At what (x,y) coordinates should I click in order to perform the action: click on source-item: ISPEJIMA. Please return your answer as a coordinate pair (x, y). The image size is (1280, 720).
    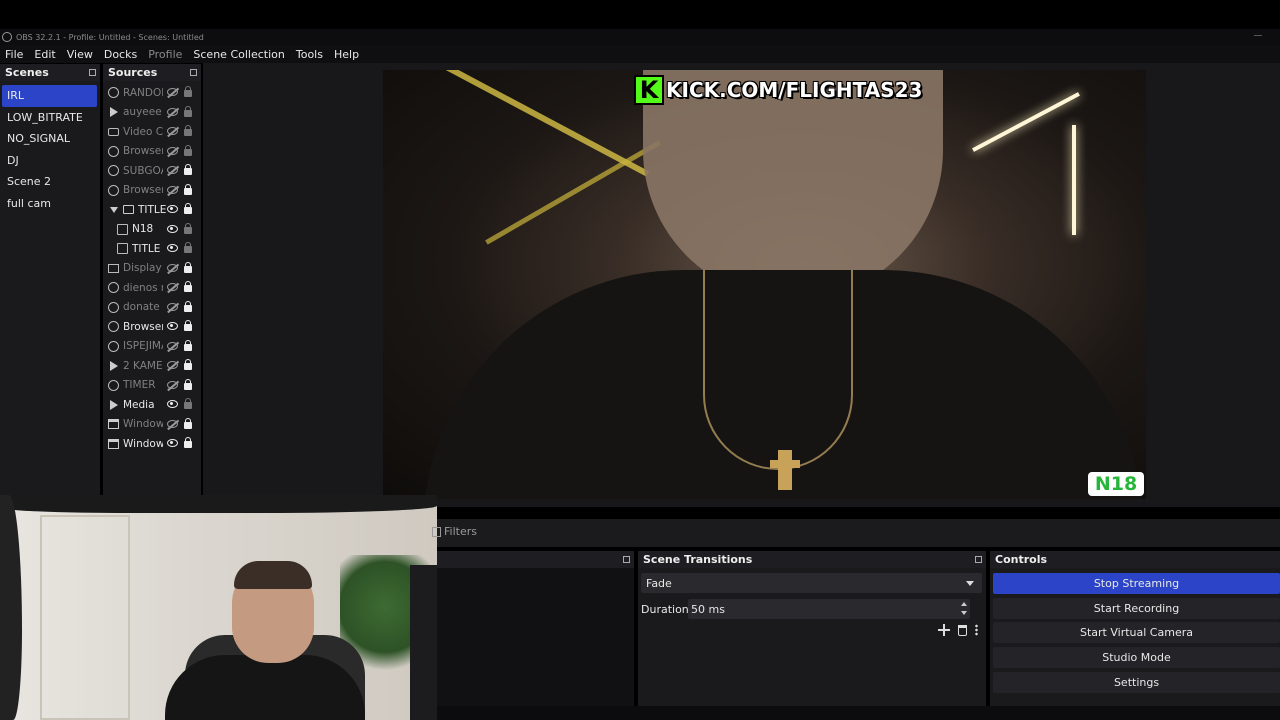
    Looking at the image, I should click on (152, 347).